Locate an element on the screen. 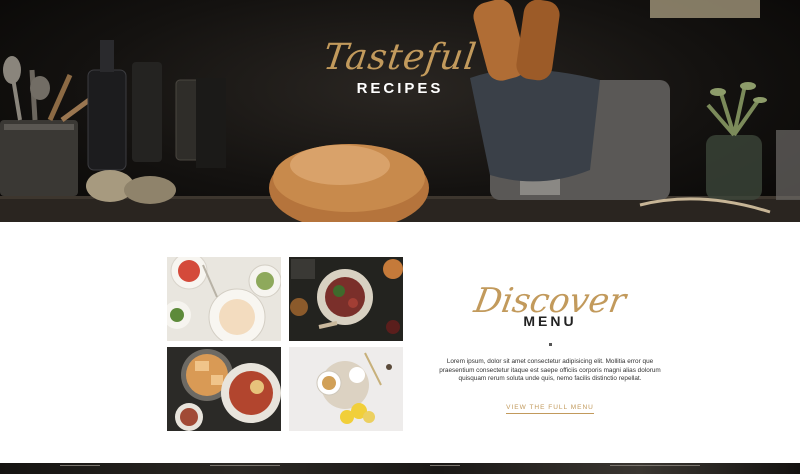  hero-subtitle: RECIPES is located at coordinates (400, 88).